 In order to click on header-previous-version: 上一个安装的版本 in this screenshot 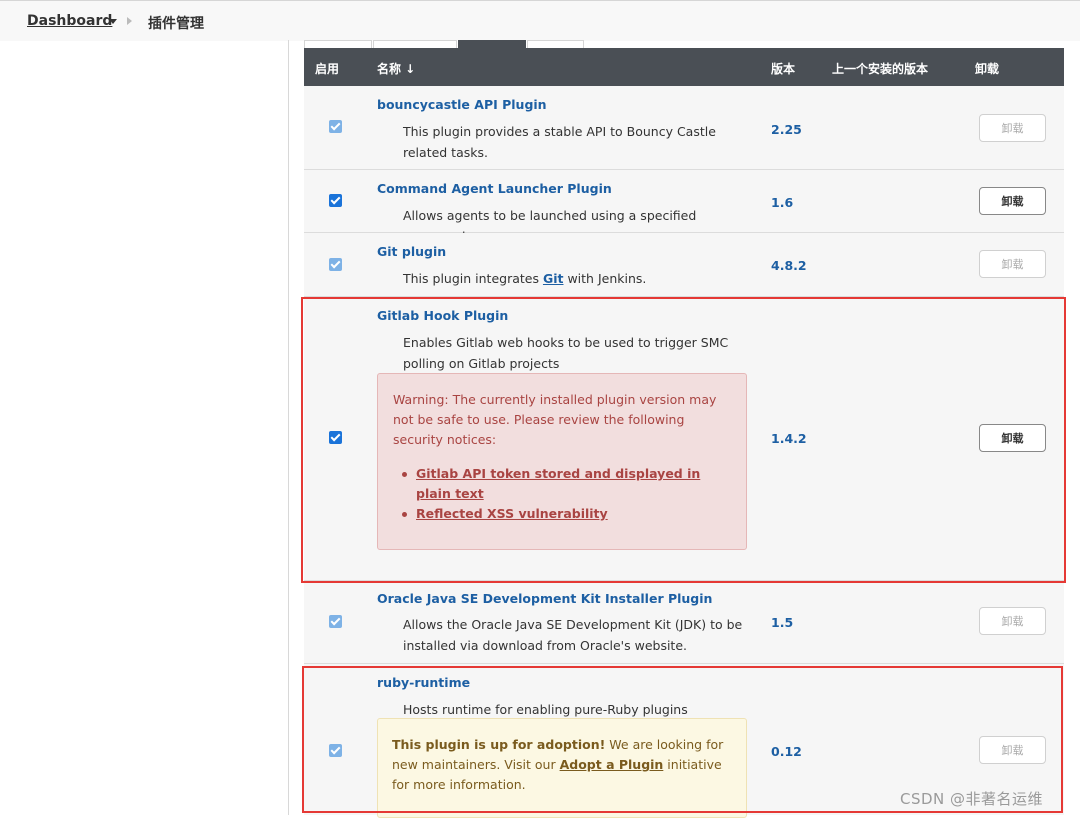, I will do `click(880, 68)`.